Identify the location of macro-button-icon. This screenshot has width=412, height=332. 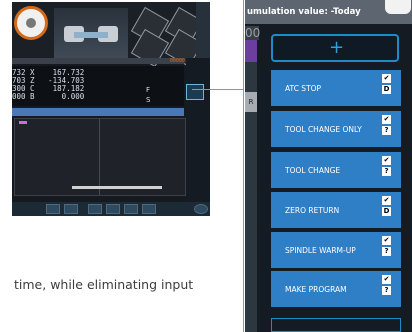
(195, 92).